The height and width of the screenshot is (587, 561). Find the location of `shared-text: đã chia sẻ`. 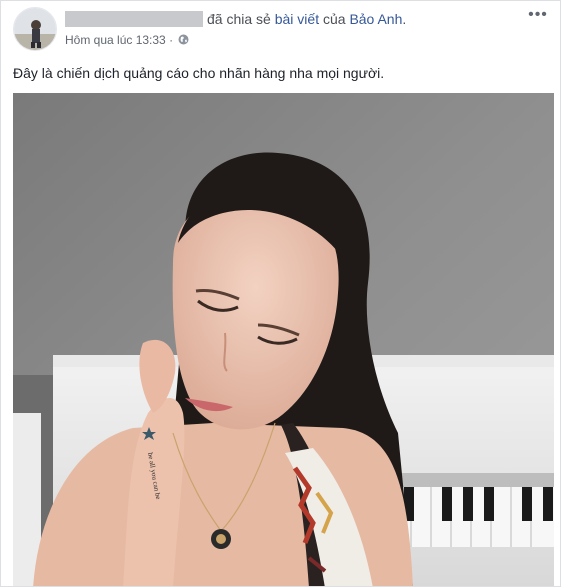

shared-text: đã chia sẻ is located at coordinates (239, 19).